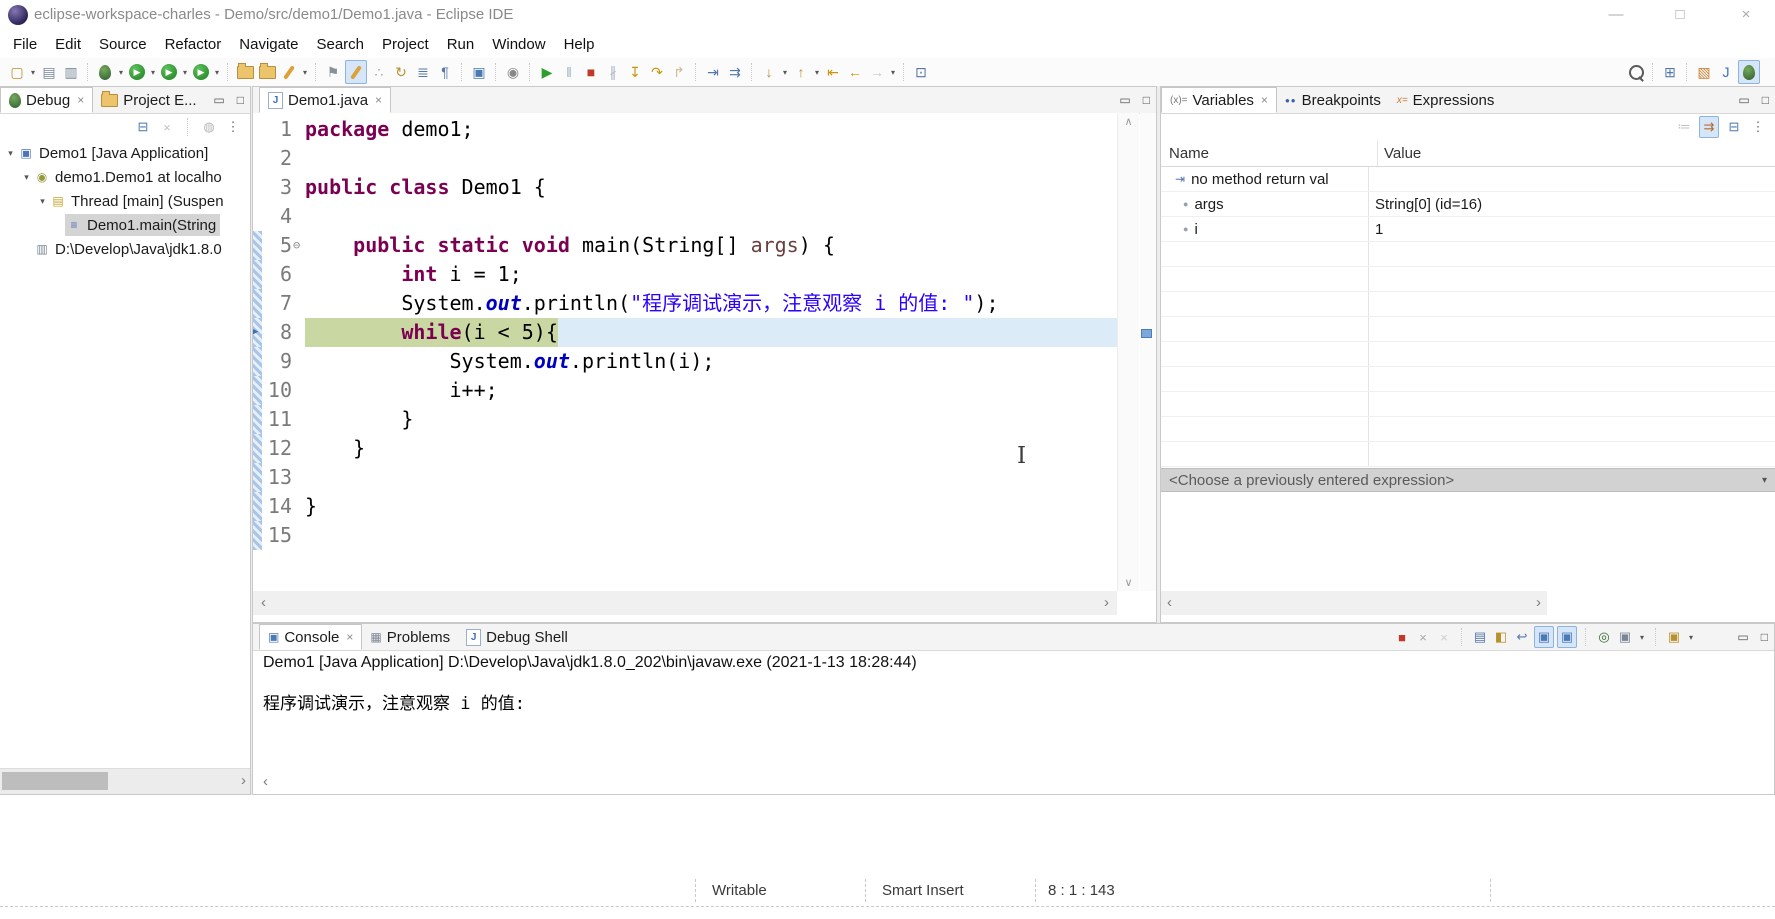  I want to click on table-row: ● i 1, so click(1468, 229).